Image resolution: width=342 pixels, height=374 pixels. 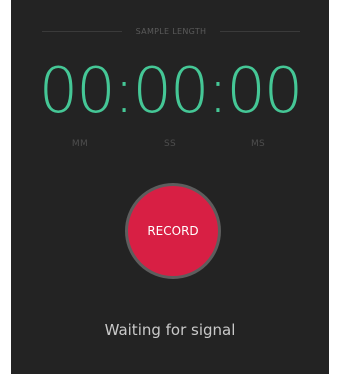 I want to click on header-divider-right, so click(x=260, y=31).